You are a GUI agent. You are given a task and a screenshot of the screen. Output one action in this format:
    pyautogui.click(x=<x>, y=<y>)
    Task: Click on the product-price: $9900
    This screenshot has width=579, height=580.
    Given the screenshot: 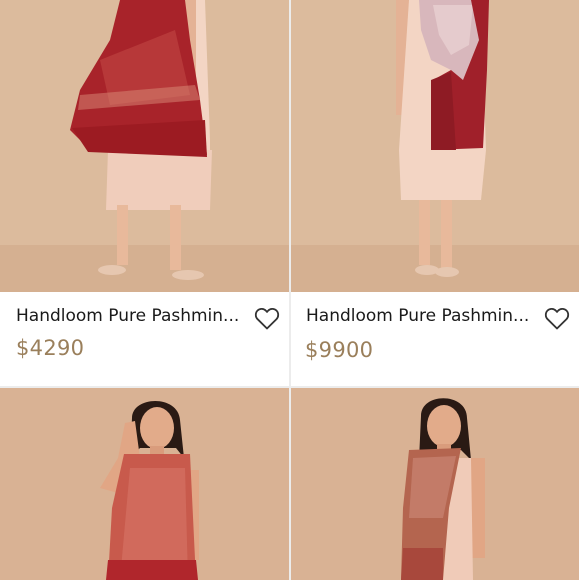 What is the action you would take?
    pyautogui.click(x=339, y=350)
    